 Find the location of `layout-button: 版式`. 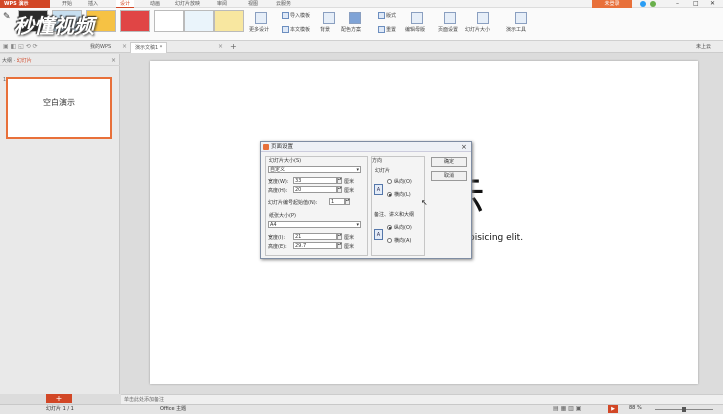

layout-button: 版式 is located at coordinates (387, 15).